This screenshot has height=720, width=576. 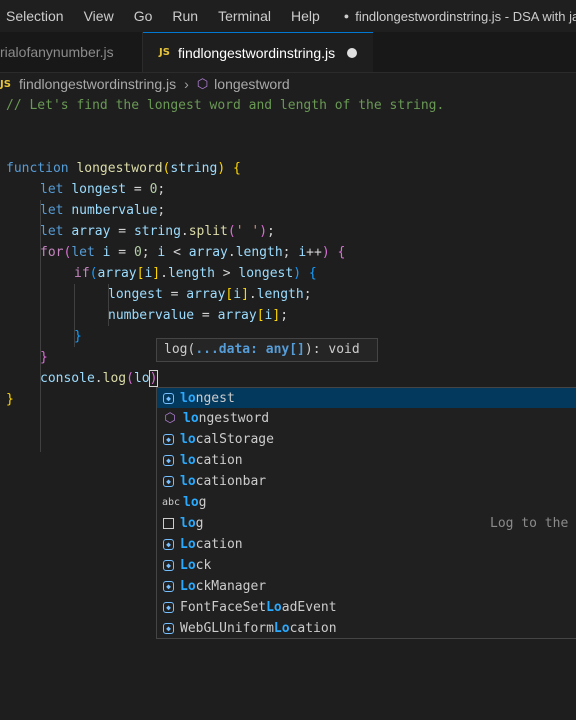 I want to click on code-line-let-array: let array = string.split(' ');, so click(x=157, y=231).